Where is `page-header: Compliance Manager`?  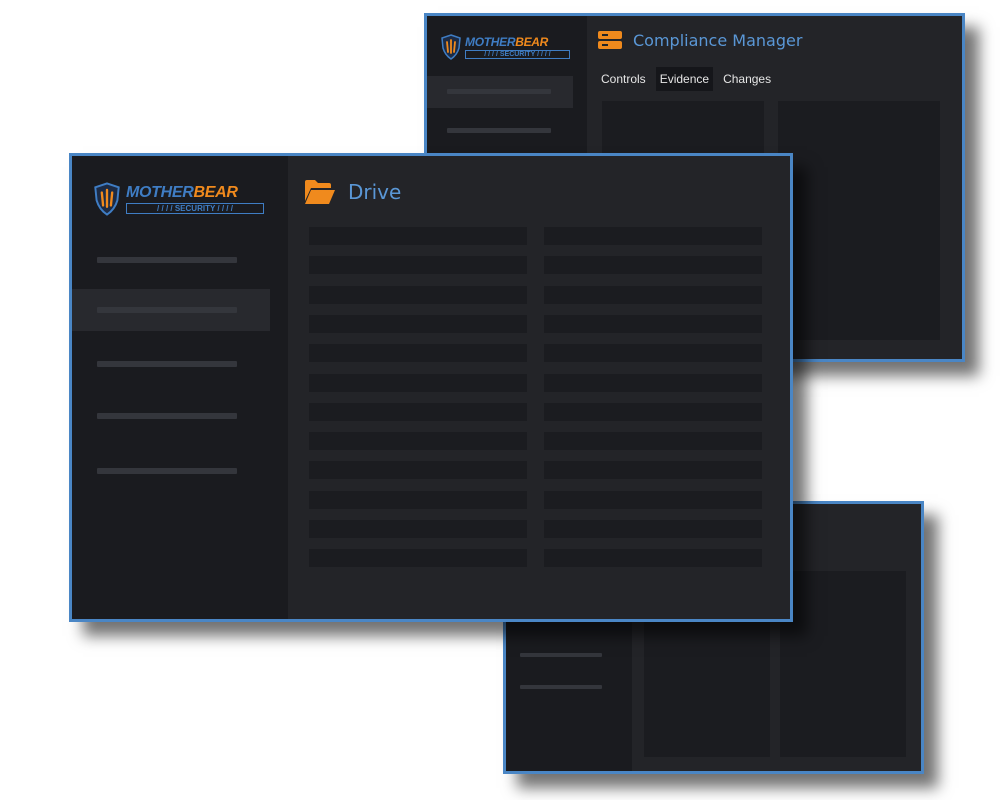
page-header: Compliance Manager is located at coordinates (700, 40).